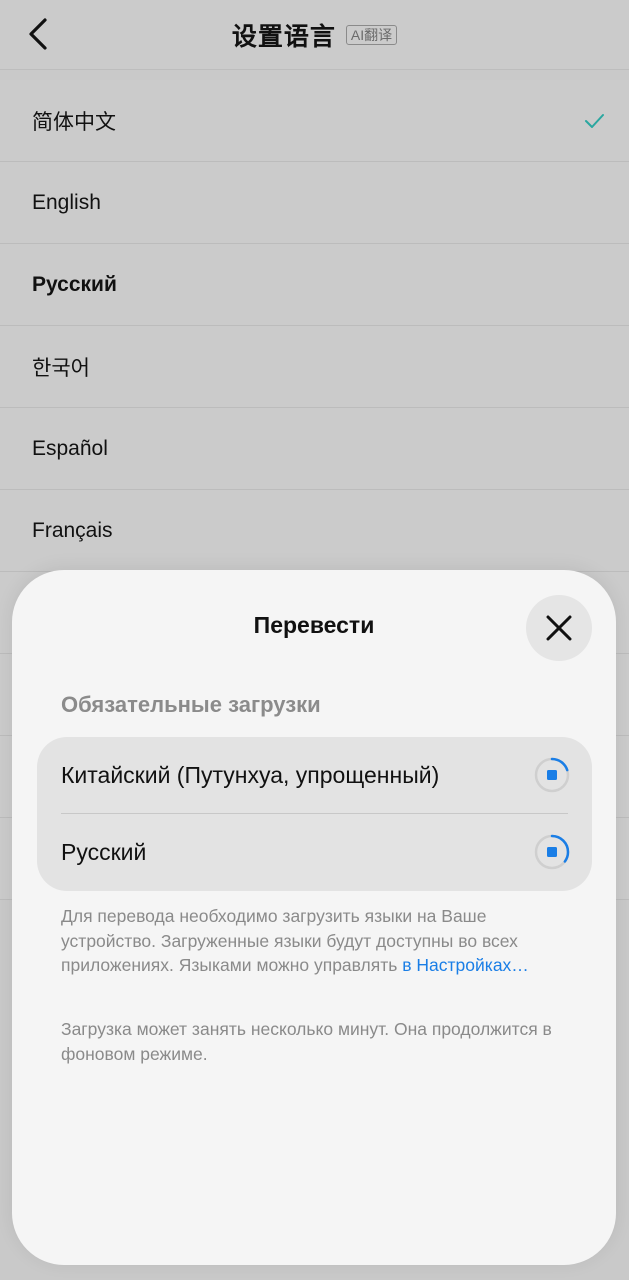 The height and width of the screenshot is (1280, 629). What do you see at coordinates (66, 202) in the screenshot?
I see `language-label: English` at bounding box center [66, 202].